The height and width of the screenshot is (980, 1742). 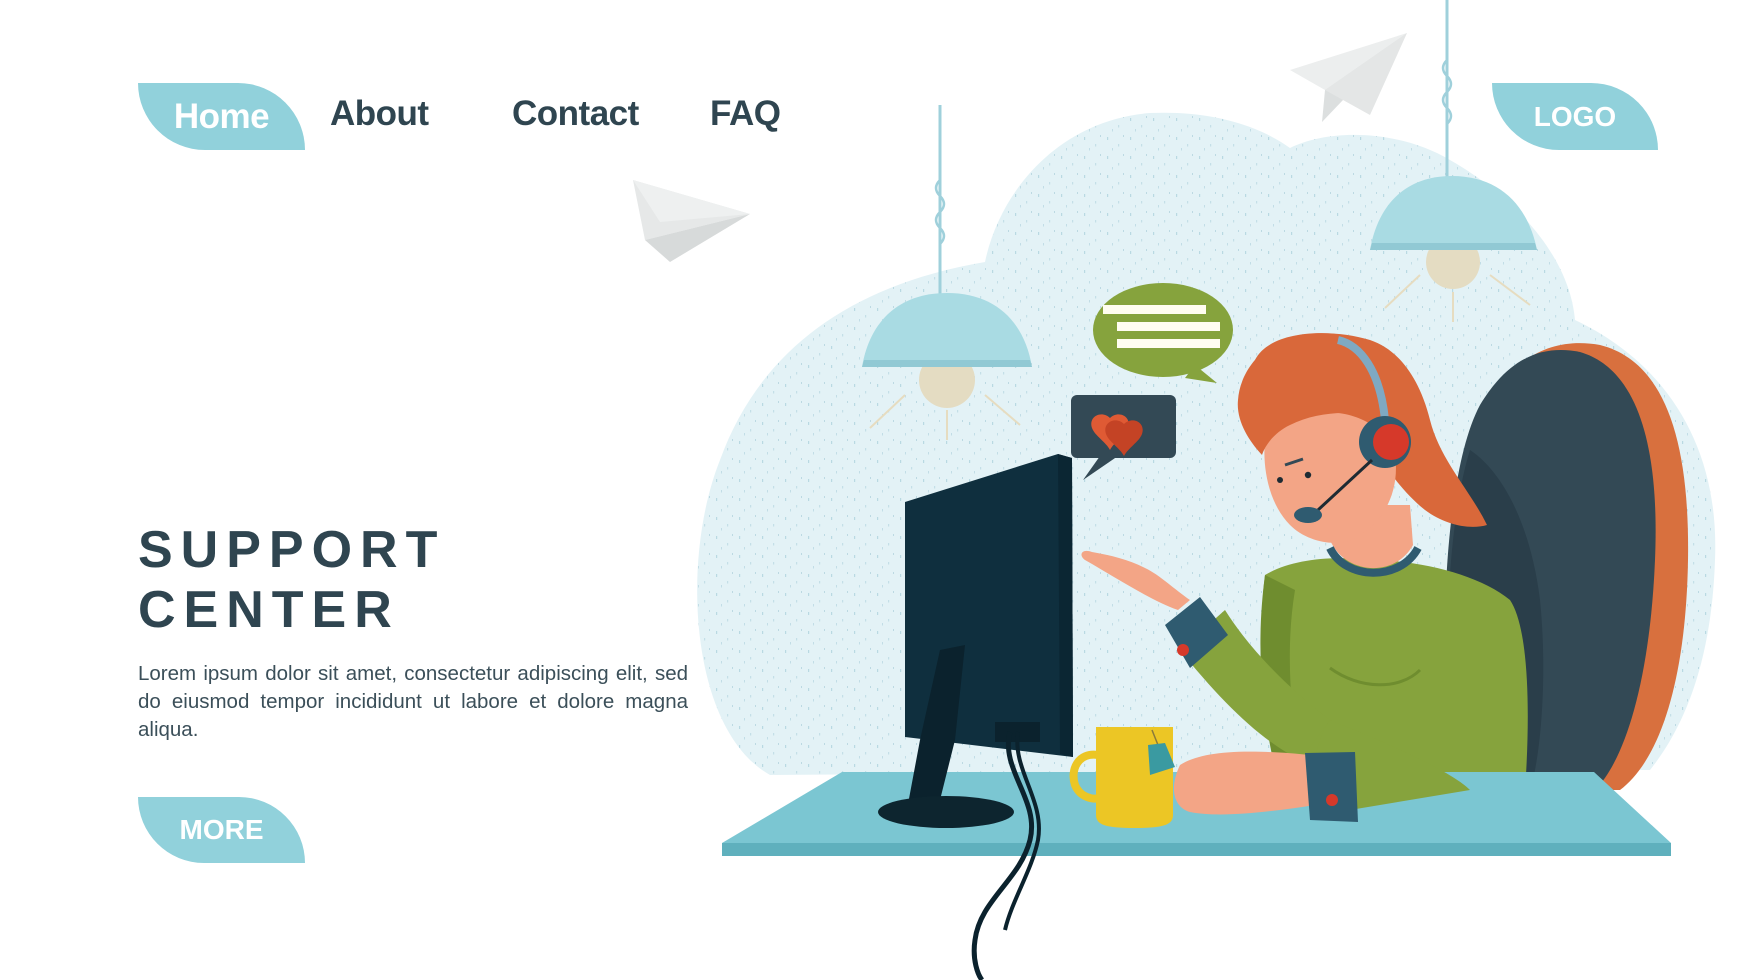 I want to click on heart-message-icon, so click(x=1123, y=437).